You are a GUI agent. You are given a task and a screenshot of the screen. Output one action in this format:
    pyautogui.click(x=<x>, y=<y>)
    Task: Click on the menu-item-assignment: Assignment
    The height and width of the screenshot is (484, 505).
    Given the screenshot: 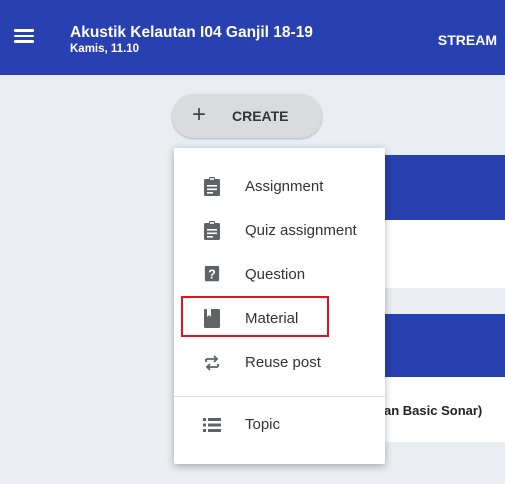 What is the action you would take?
    pyautogui.click(x=279, y=187)
    